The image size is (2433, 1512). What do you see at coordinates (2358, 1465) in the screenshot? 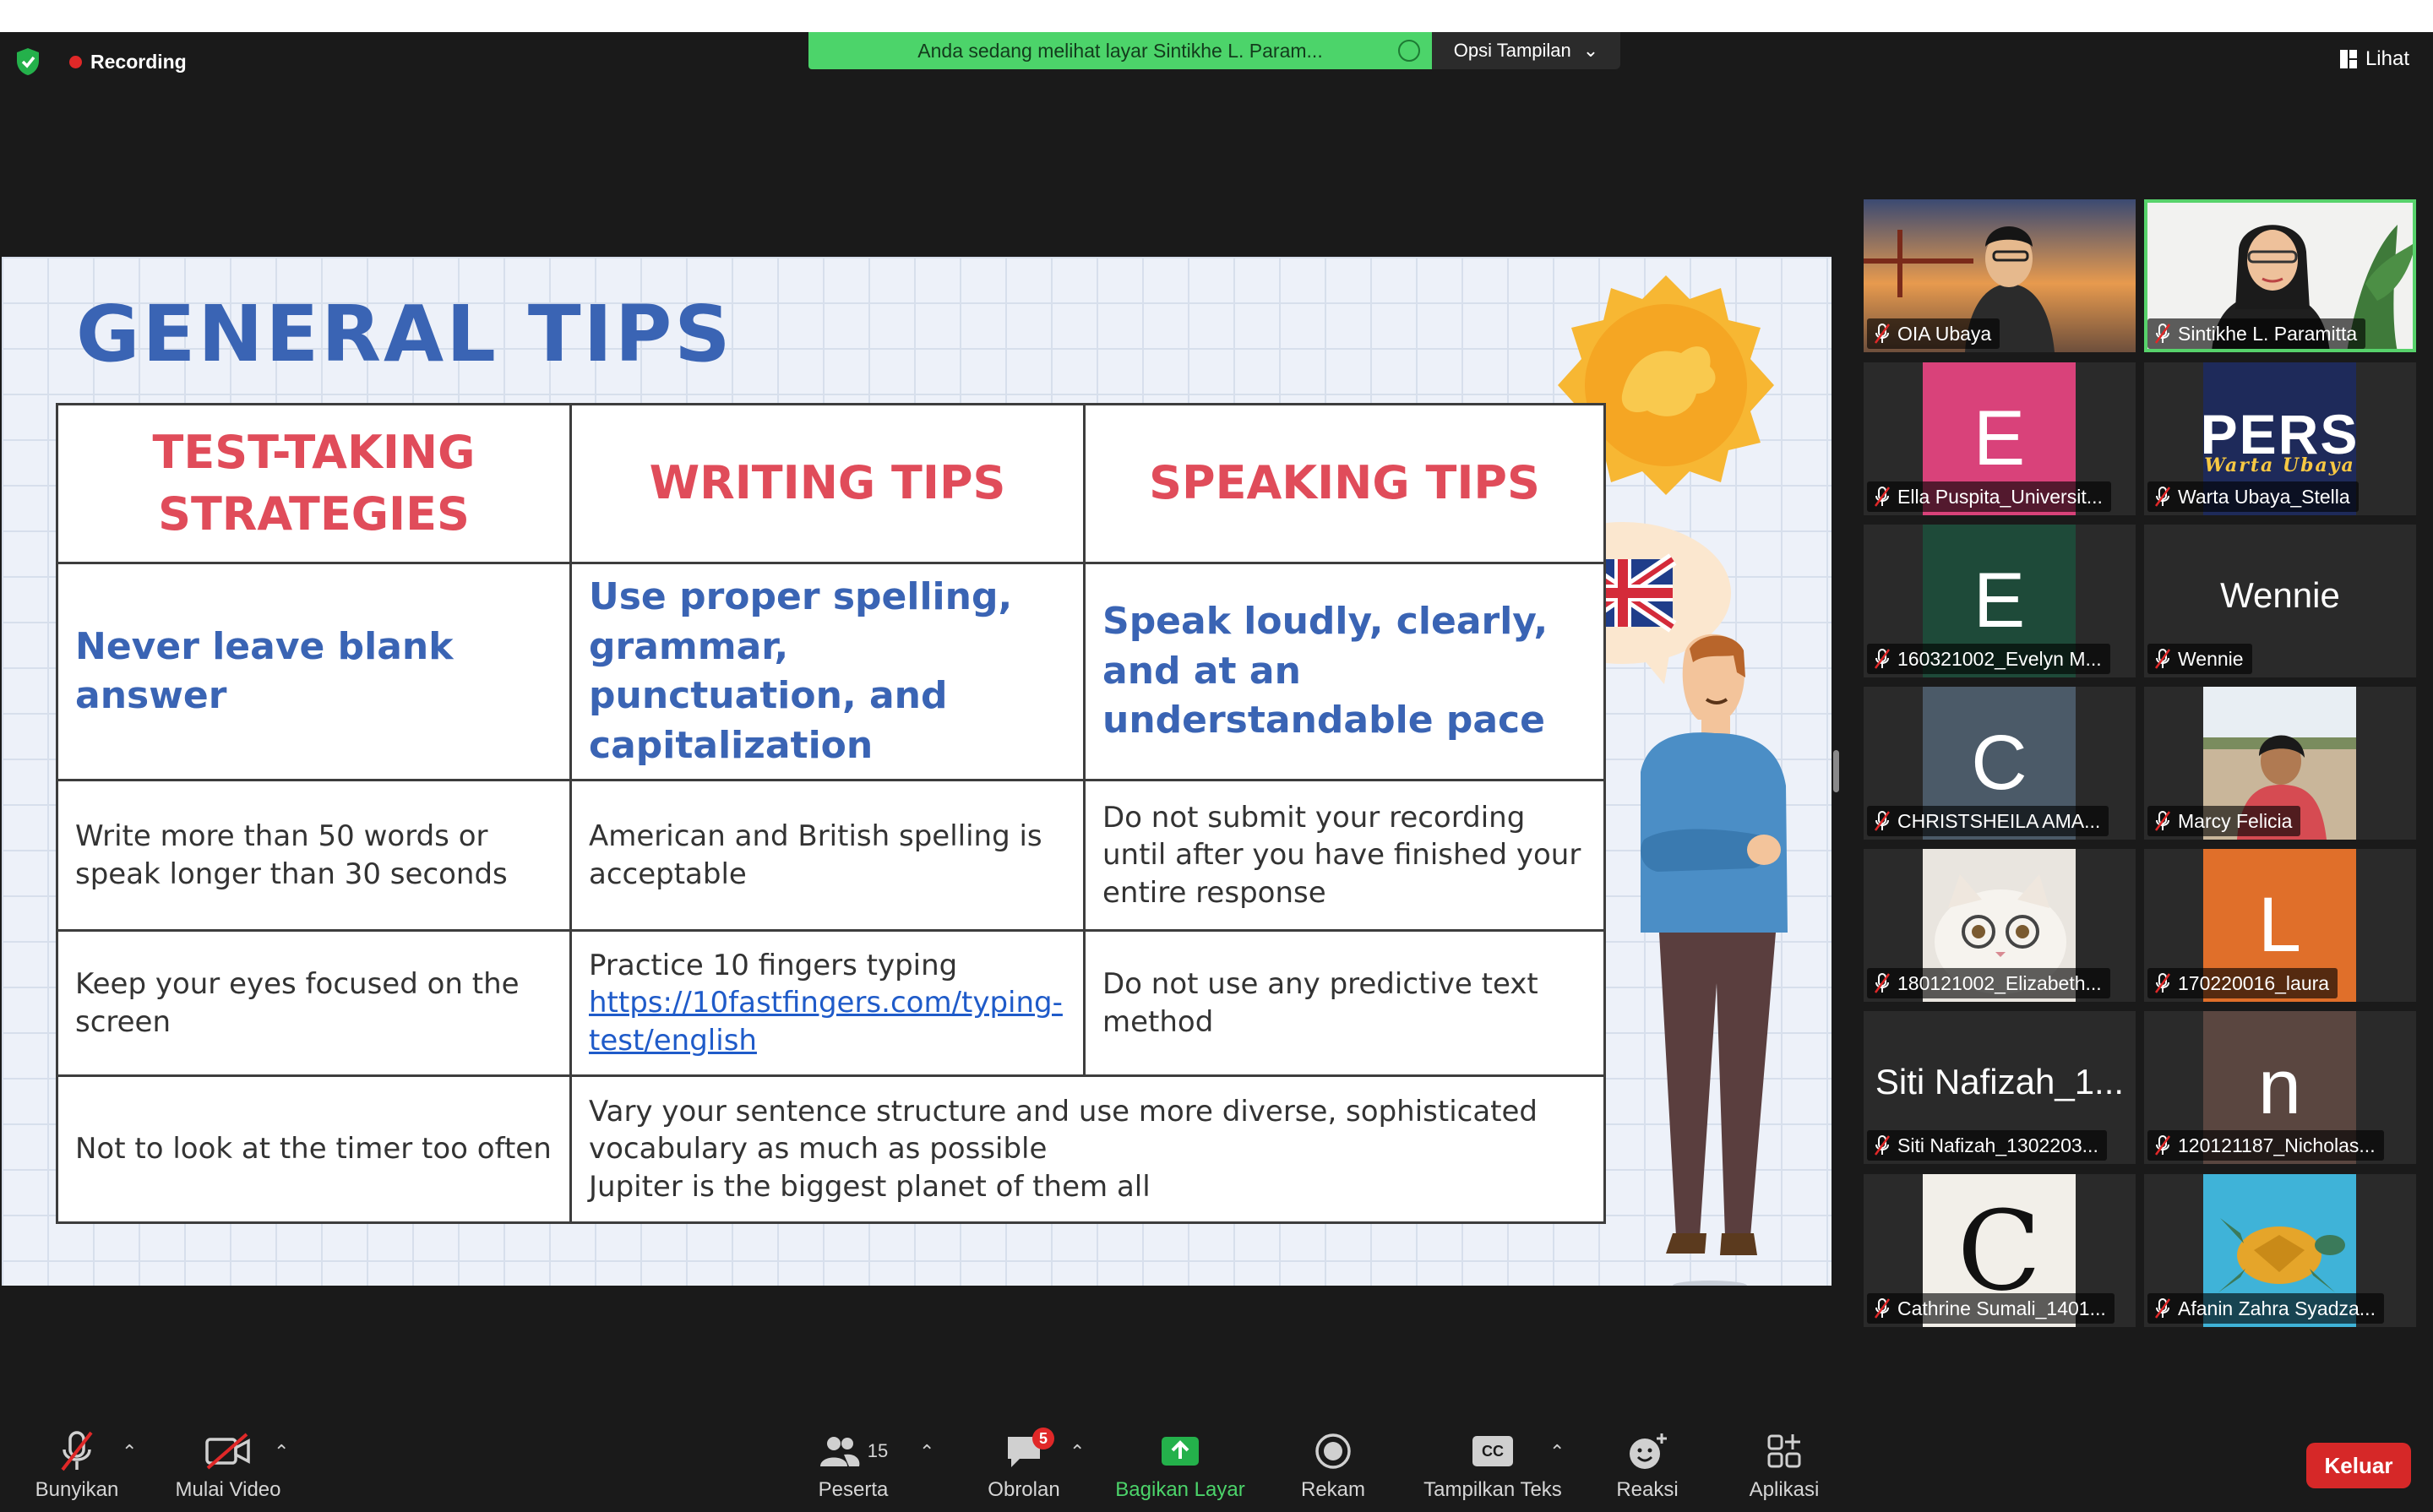
I see `leave-meeting-button: Keluar` at bounding box center [2358, 1465].